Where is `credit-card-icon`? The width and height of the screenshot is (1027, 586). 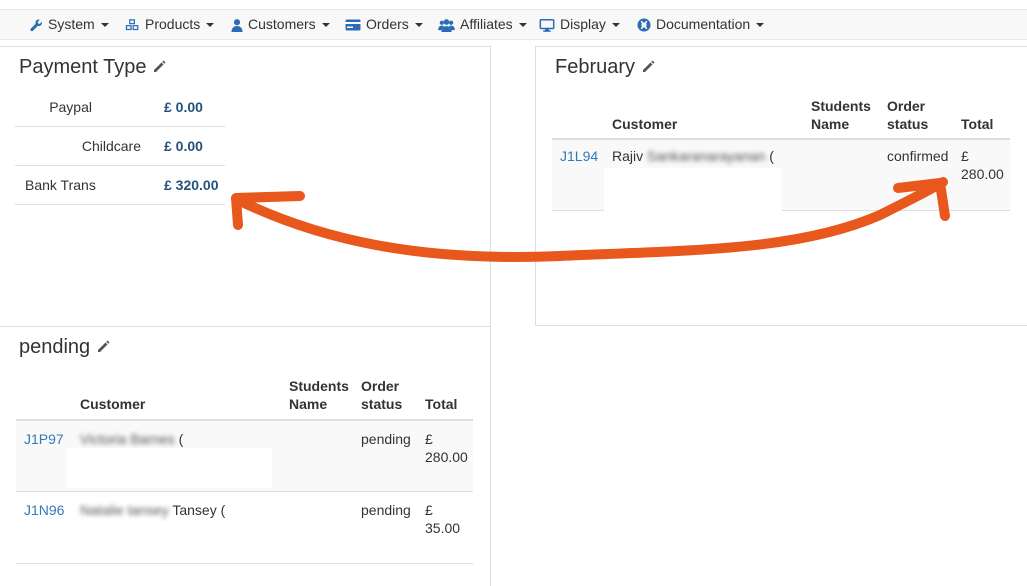
credit-card-icon is located at coordinates (353, 25).